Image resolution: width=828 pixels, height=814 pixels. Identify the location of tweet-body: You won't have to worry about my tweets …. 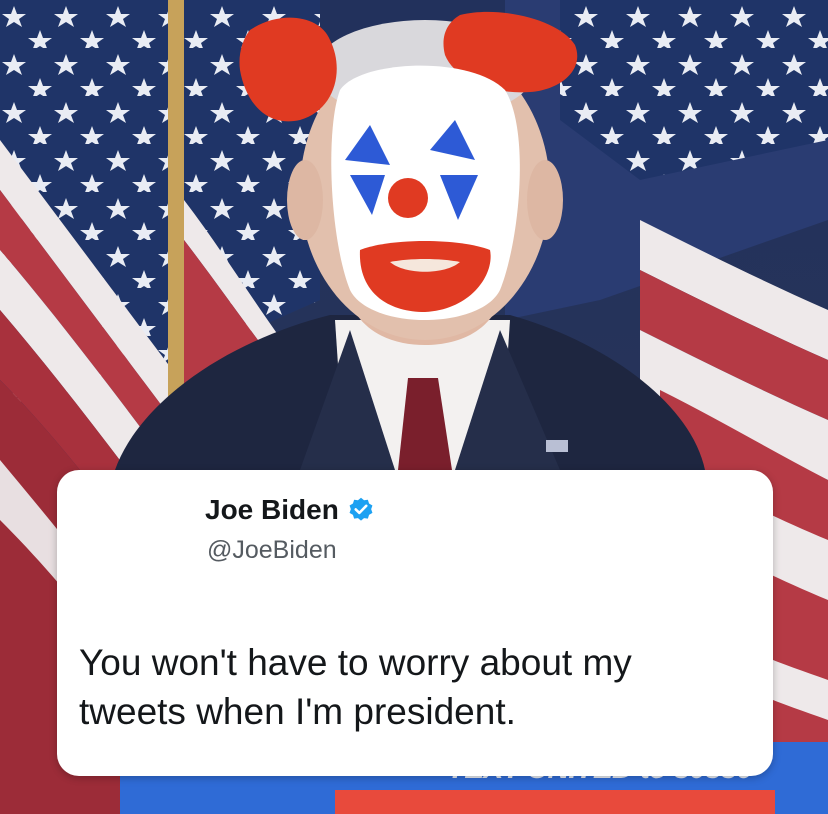
(419, 687).